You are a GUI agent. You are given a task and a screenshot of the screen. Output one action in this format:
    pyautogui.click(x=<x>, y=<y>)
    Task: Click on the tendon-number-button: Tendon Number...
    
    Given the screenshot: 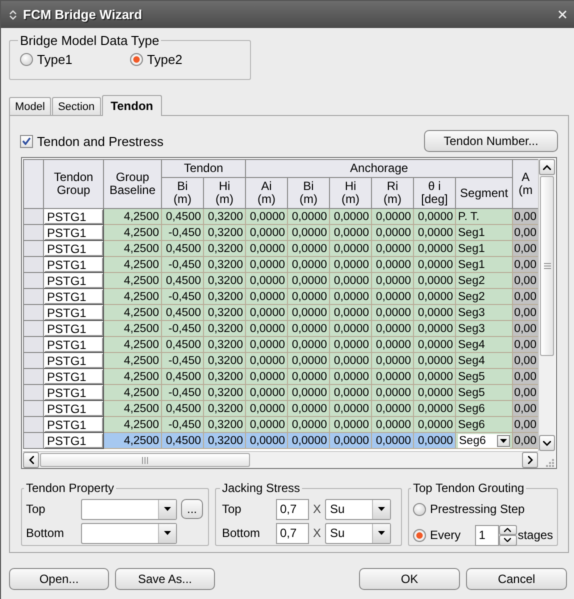 What is the action you would take?
    pyautogui.click(x=491, y=141)
    